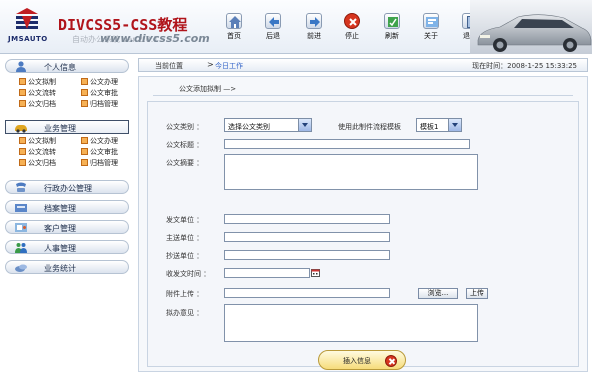 The height and width of the screenshot is (374, 592). Describe the element at coordinates (185, 256) in the screenshot. I see `cc-unit-label: 抄送单位 ：` at that location.